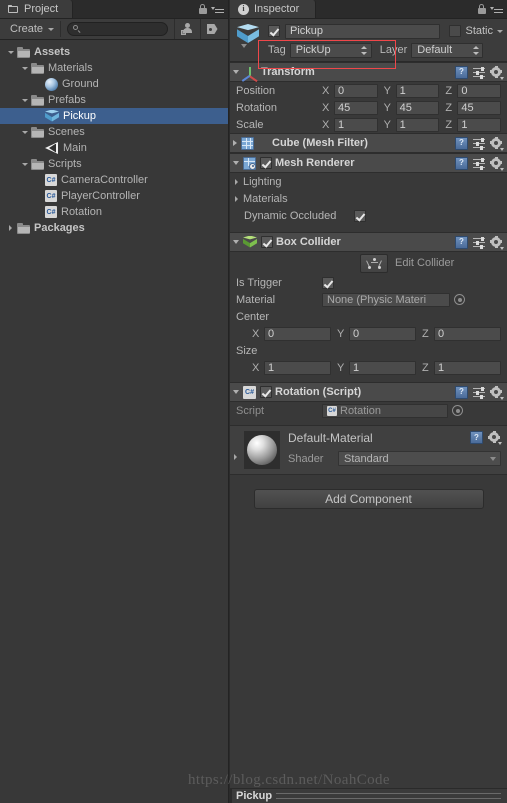 This screenshot has height=803, width=507. I want to click on tree-item-materials: Materials, so click(114, 68).